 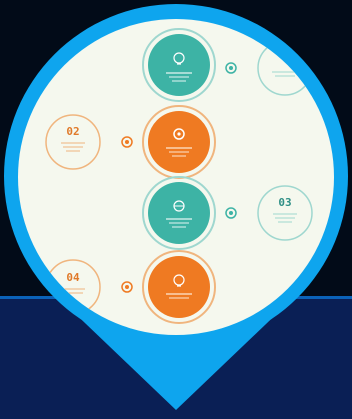 What do you see at coordinates (73, 277) in the screenshot?
I see `step-4-number: 04` at bounding box center [73, 277].